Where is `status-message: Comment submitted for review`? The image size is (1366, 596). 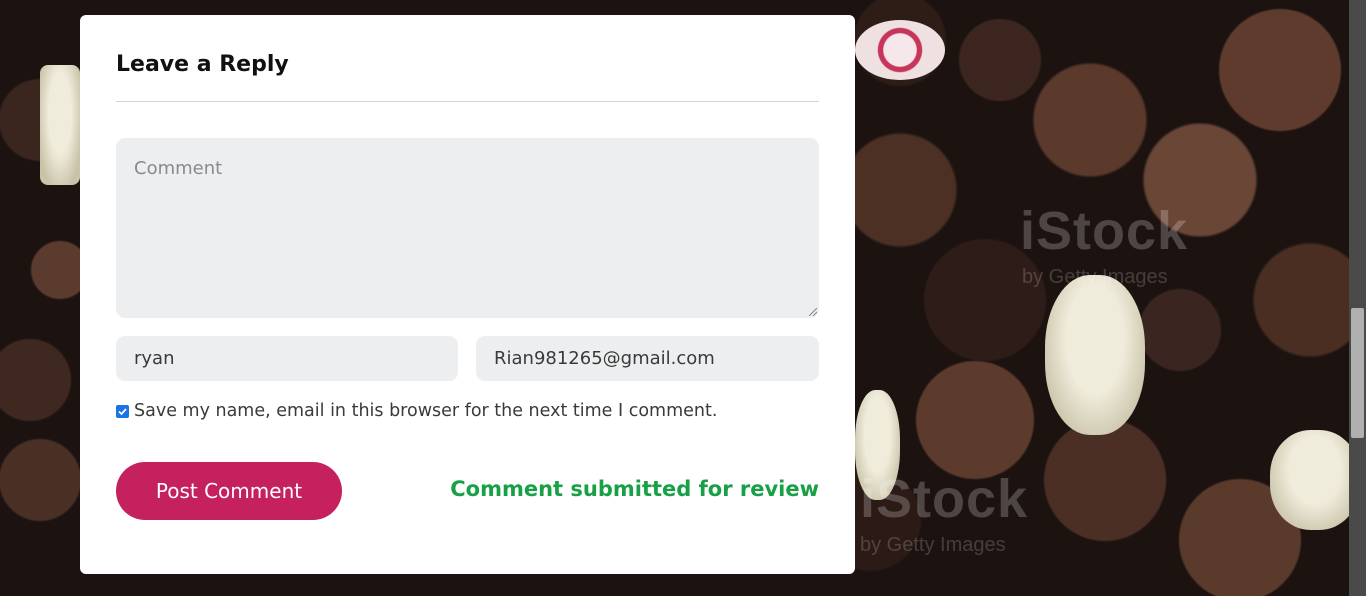
status-message: Comment submitted for review is located at coordinates (634, 489).